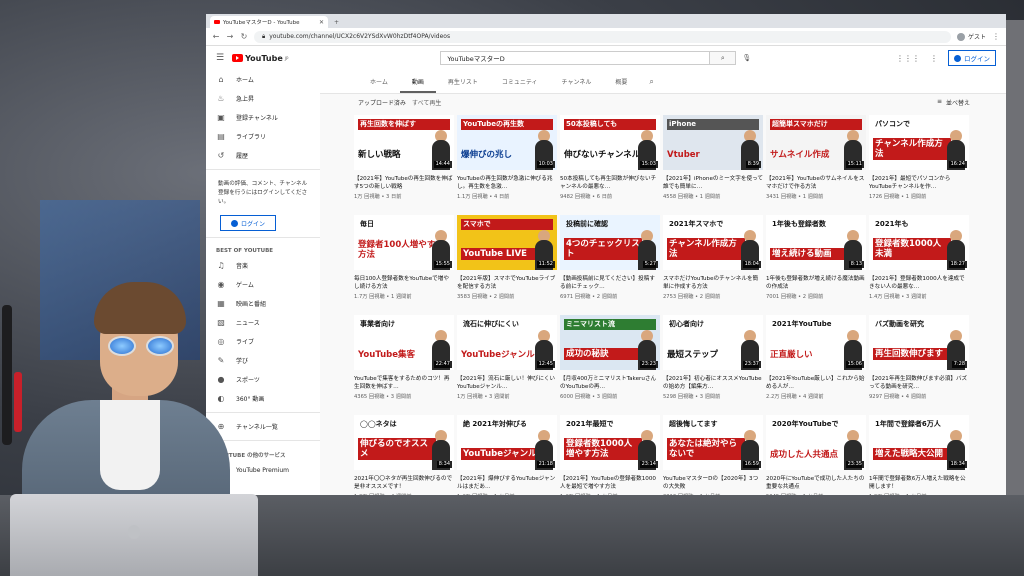 The image size is (1024, 576). What do you see at coordinates (713, 242) in the screenshot?
I see `video-thumbnail: 2021年スマホで チャンネル作成方法 18:04` at bounding box center [713, 242].